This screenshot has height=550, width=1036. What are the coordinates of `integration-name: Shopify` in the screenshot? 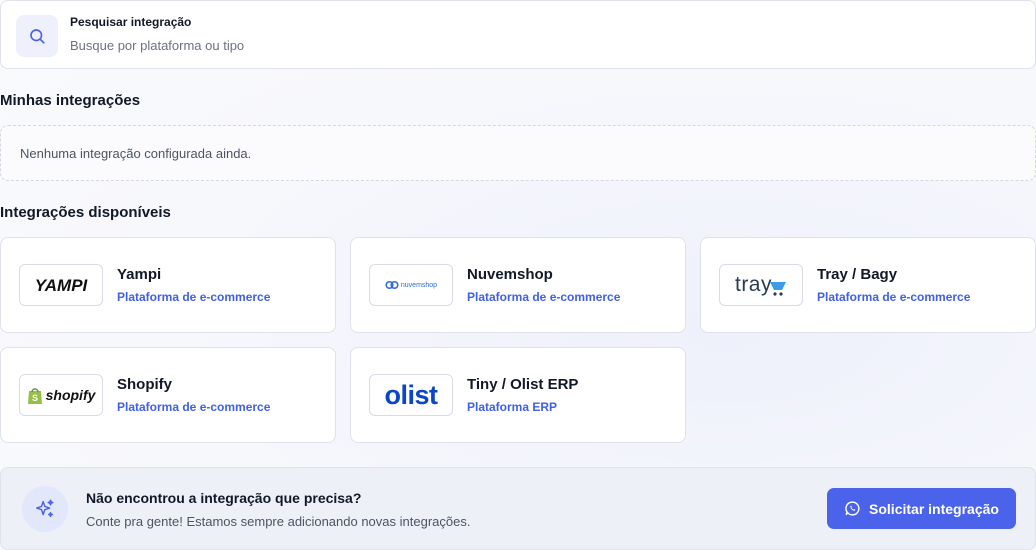 It's located at (144, 384).